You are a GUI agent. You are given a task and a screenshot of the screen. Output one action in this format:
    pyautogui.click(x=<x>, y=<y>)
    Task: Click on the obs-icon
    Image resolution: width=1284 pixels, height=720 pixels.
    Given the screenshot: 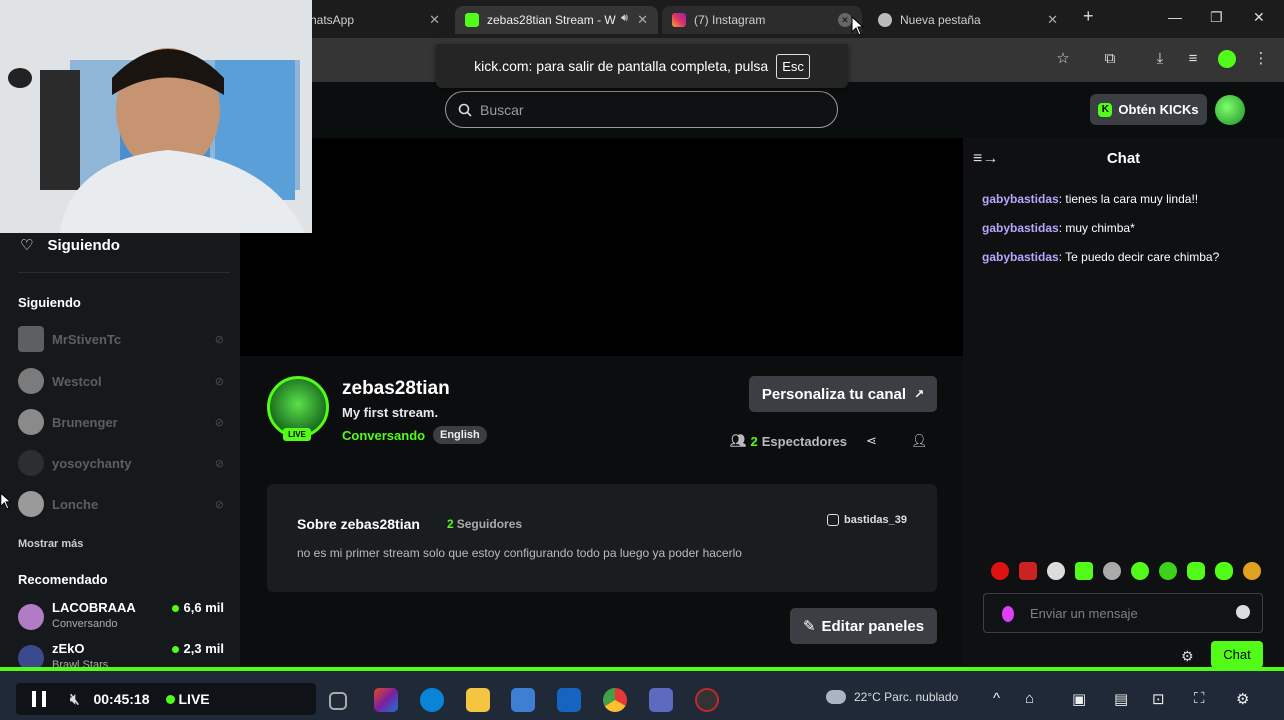 What is the action you would take?
    pyautogui.click(x=707, y=700)
    